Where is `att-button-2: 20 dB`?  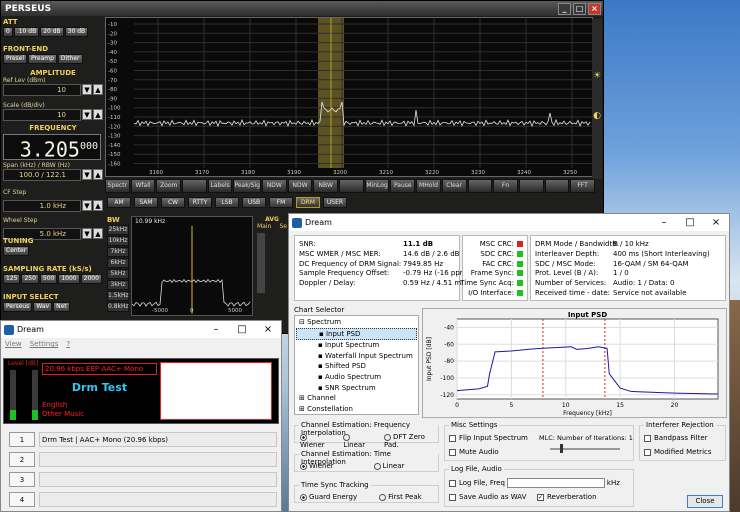
att-button-2: 20 dB is located at coordinates (52, 32).